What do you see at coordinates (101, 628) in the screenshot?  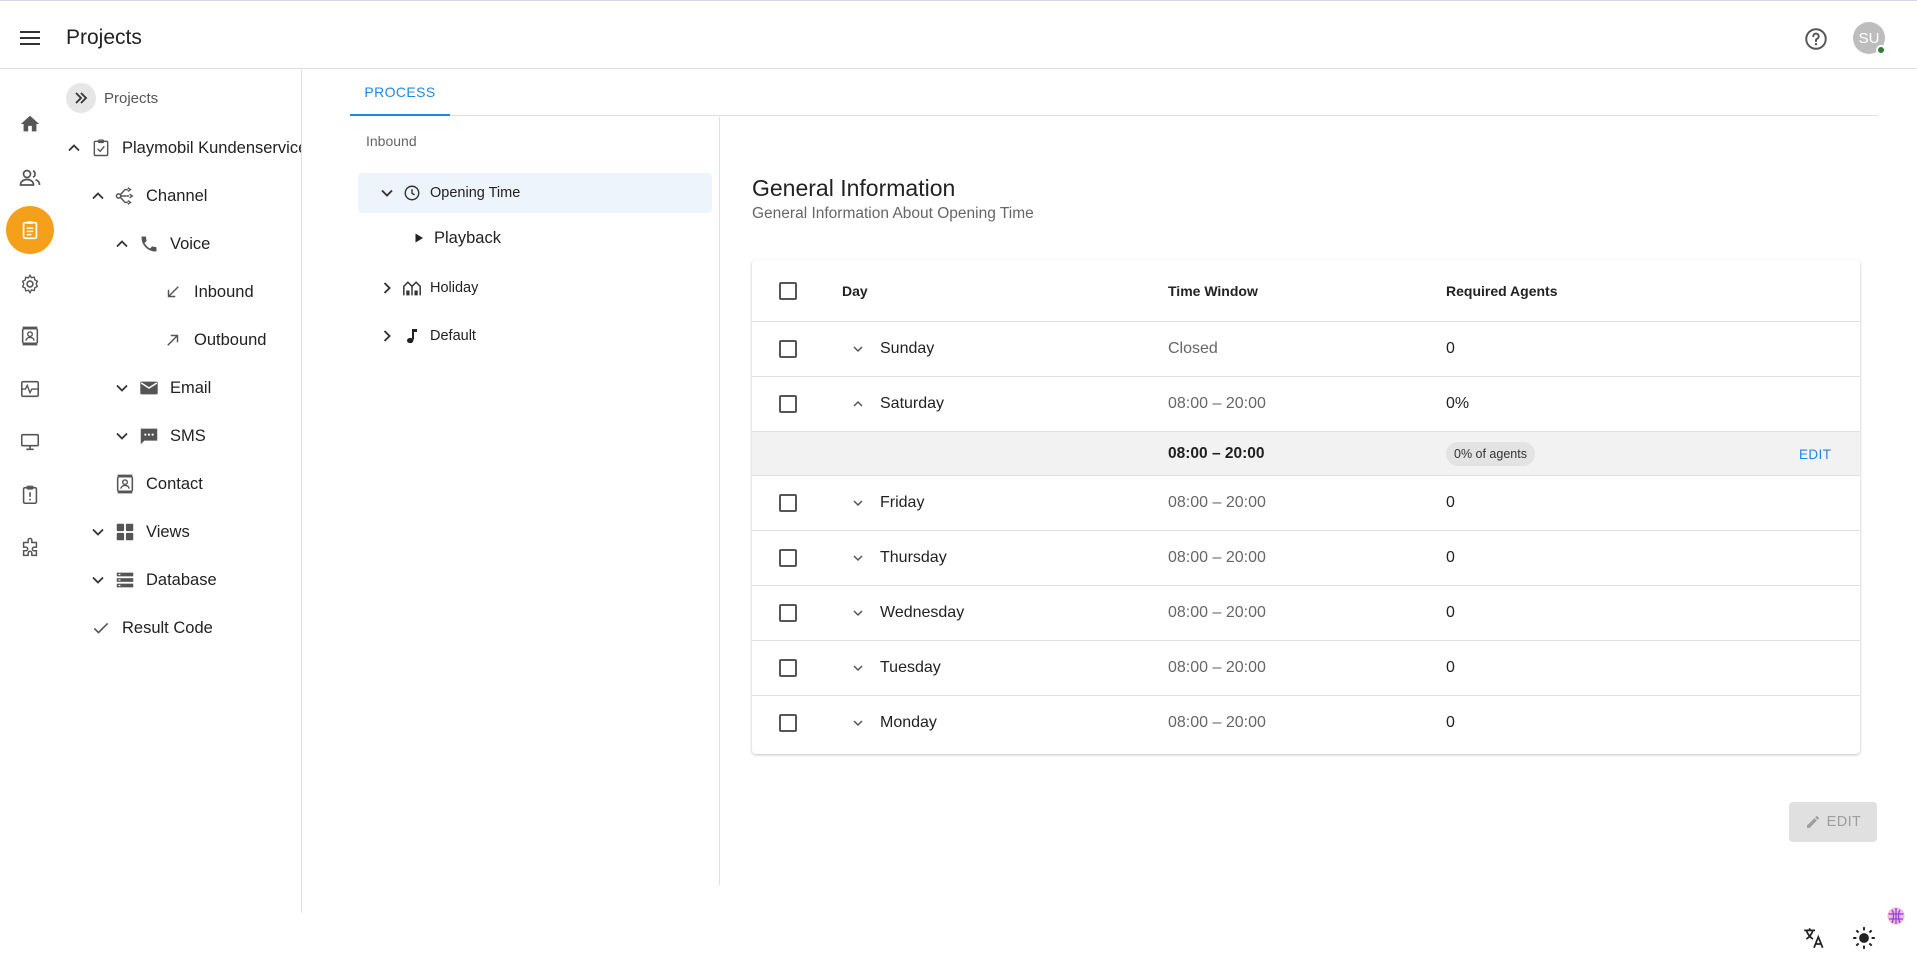 I see `check-icon` at bounding box center [101, 628].